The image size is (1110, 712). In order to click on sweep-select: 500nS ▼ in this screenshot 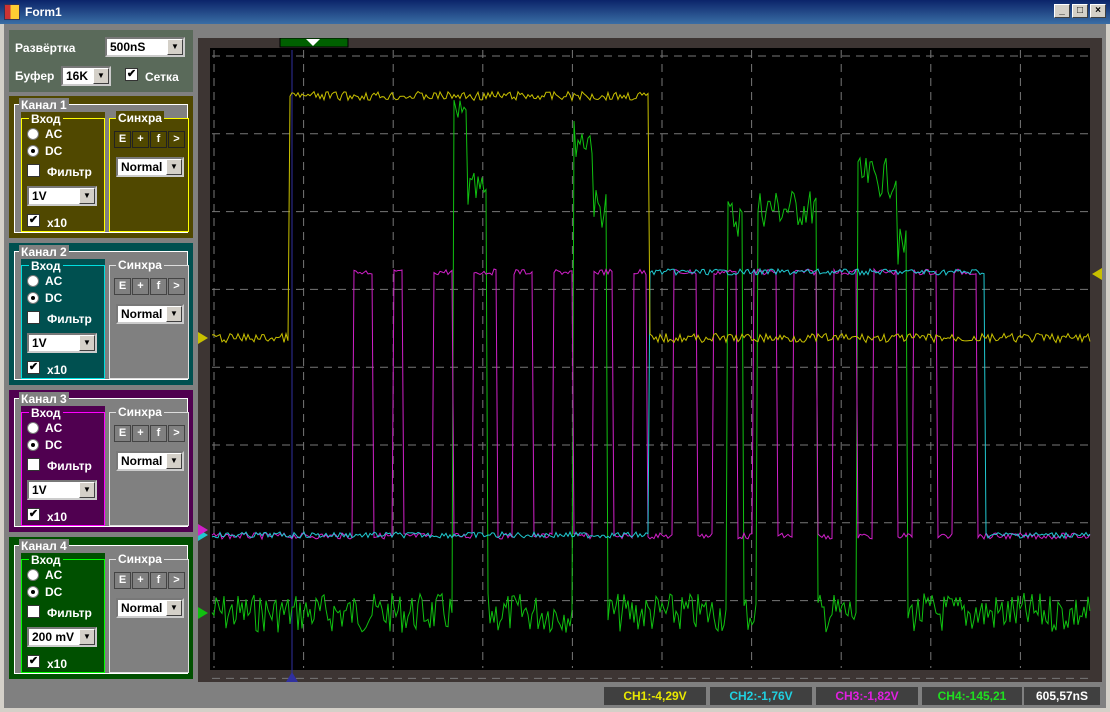, I will do `click(145, 47)`.